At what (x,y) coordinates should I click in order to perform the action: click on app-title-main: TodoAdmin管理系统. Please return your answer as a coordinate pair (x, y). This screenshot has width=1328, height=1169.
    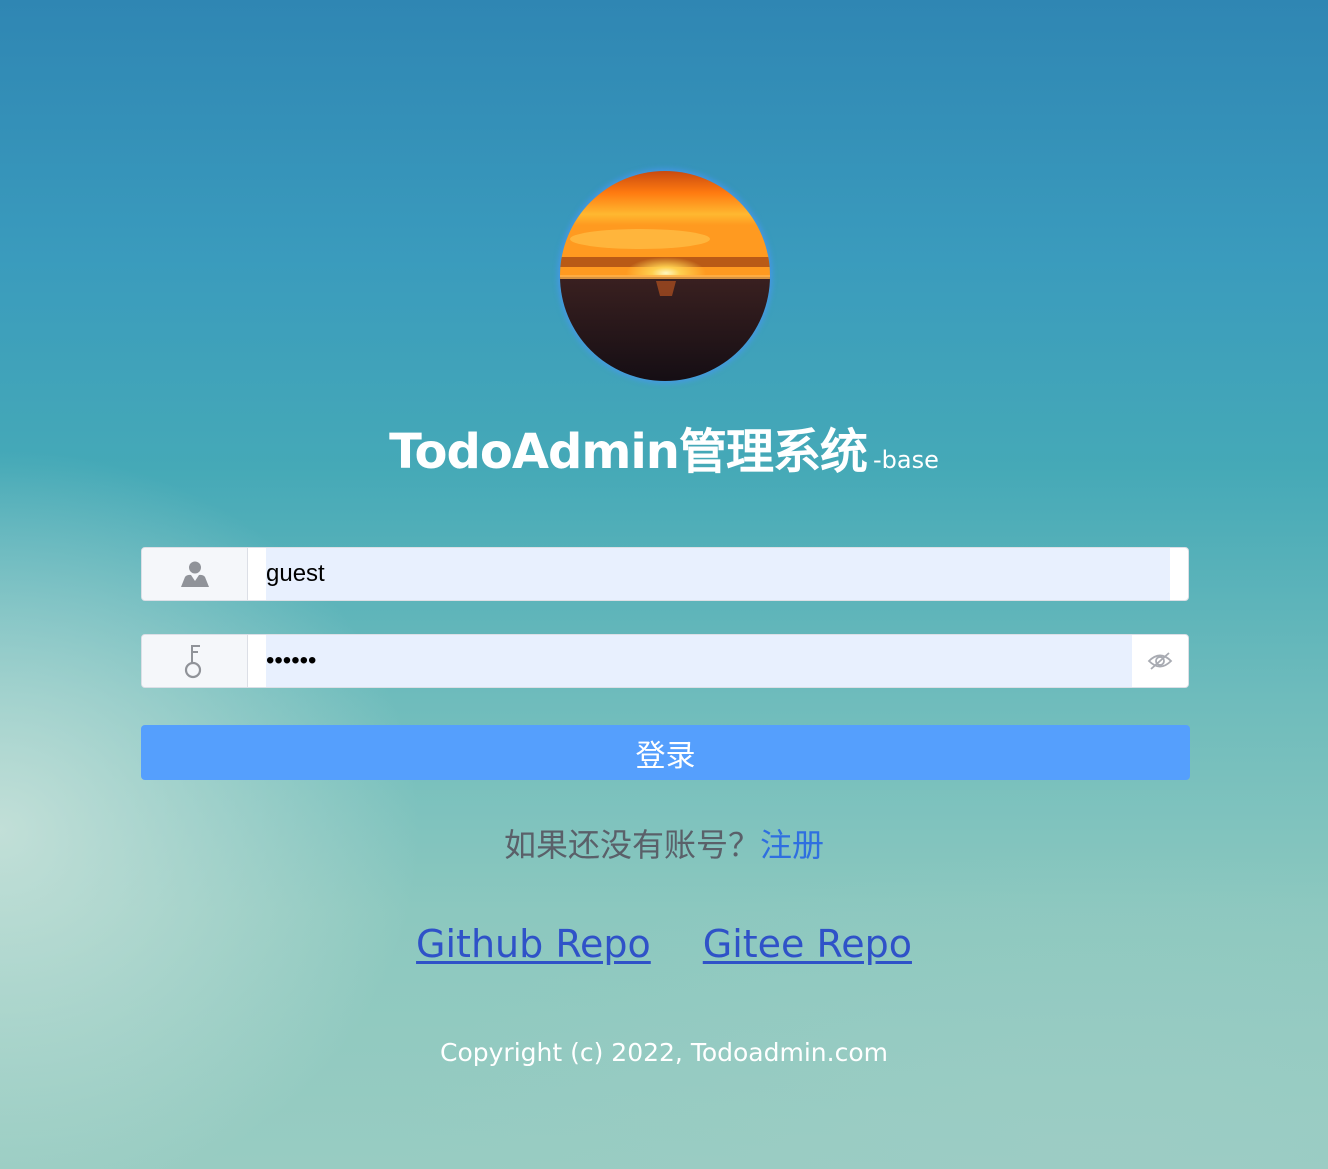
    Looking at the image, I should click on (628, 452).